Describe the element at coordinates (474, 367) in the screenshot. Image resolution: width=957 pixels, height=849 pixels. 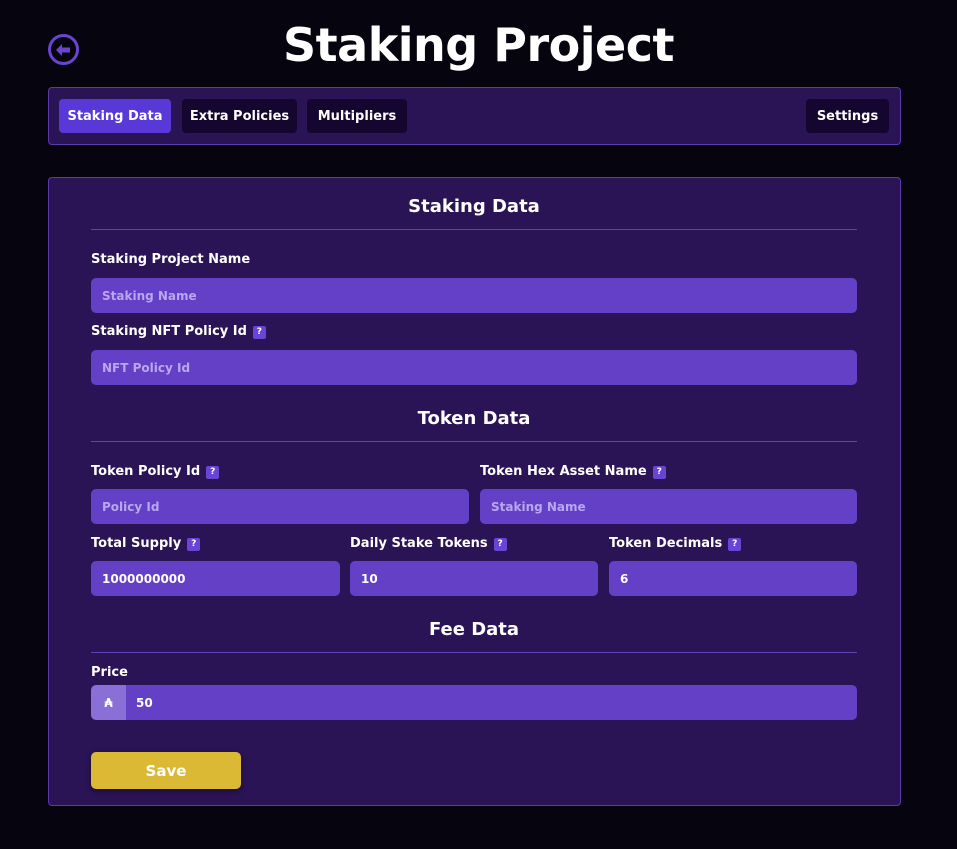
I see `staking-nft-policy-id-input` at that location.